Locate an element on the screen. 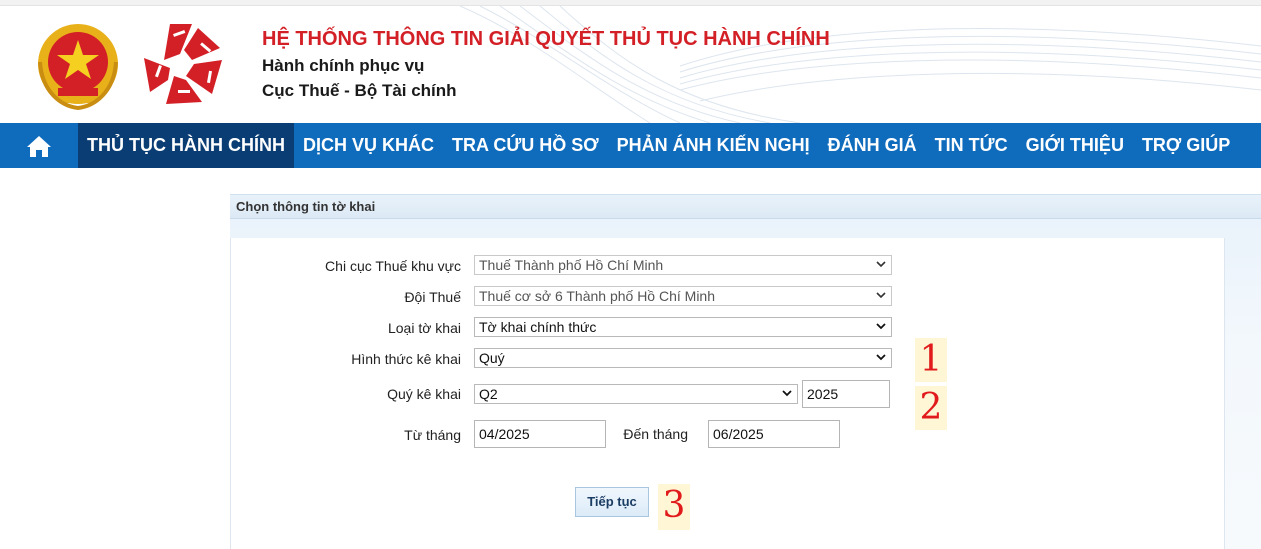 Image resolution: width=1261 pixels, height=549 pixels. annotation-marker-1: 1 is located at coordinates (931, 360).